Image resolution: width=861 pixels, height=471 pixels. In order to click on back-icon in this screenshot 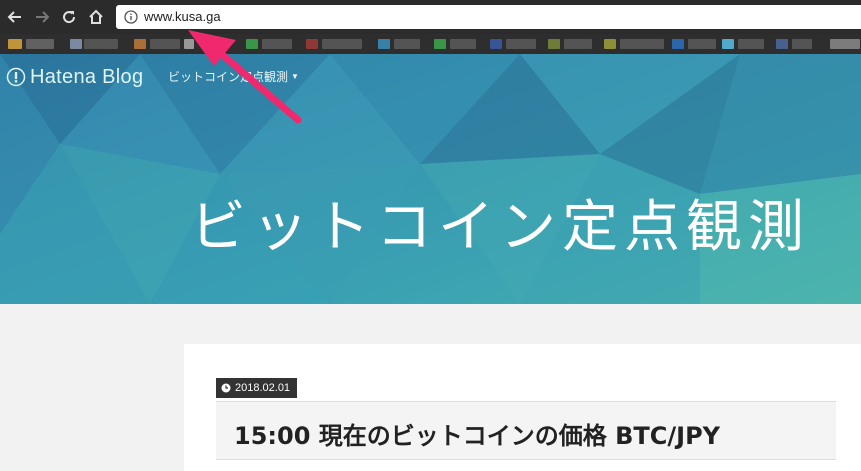, I will do `click(15, 17)`.